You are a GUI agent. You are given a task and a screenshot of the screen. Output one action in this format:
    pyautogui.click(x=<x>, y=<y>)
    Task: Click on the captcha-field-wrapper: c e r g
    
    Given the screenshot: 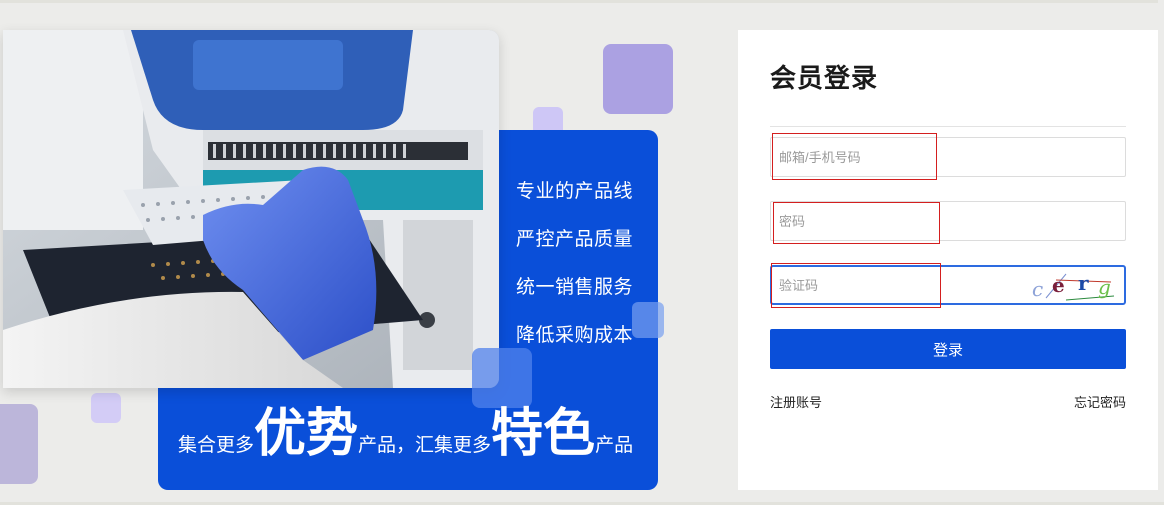 What is the action you would take?
    pyautogui.click(x=948, y=285)
    